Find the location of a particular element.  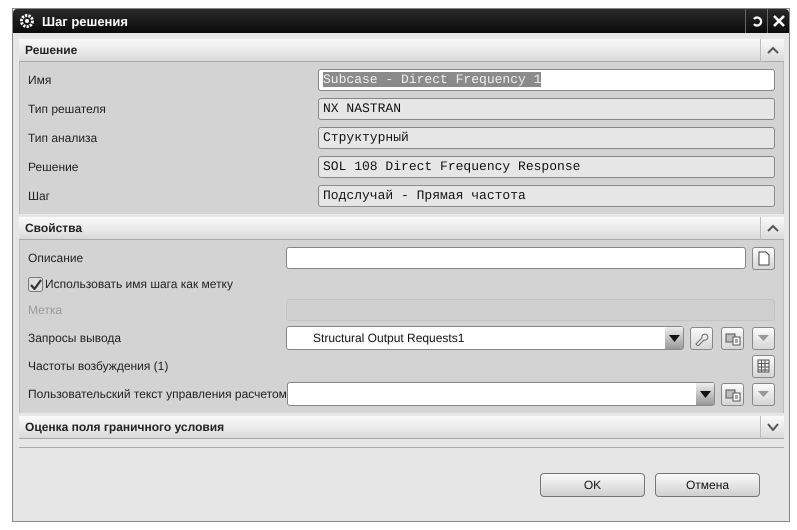

table-icon is located at coordinates (763, 366).